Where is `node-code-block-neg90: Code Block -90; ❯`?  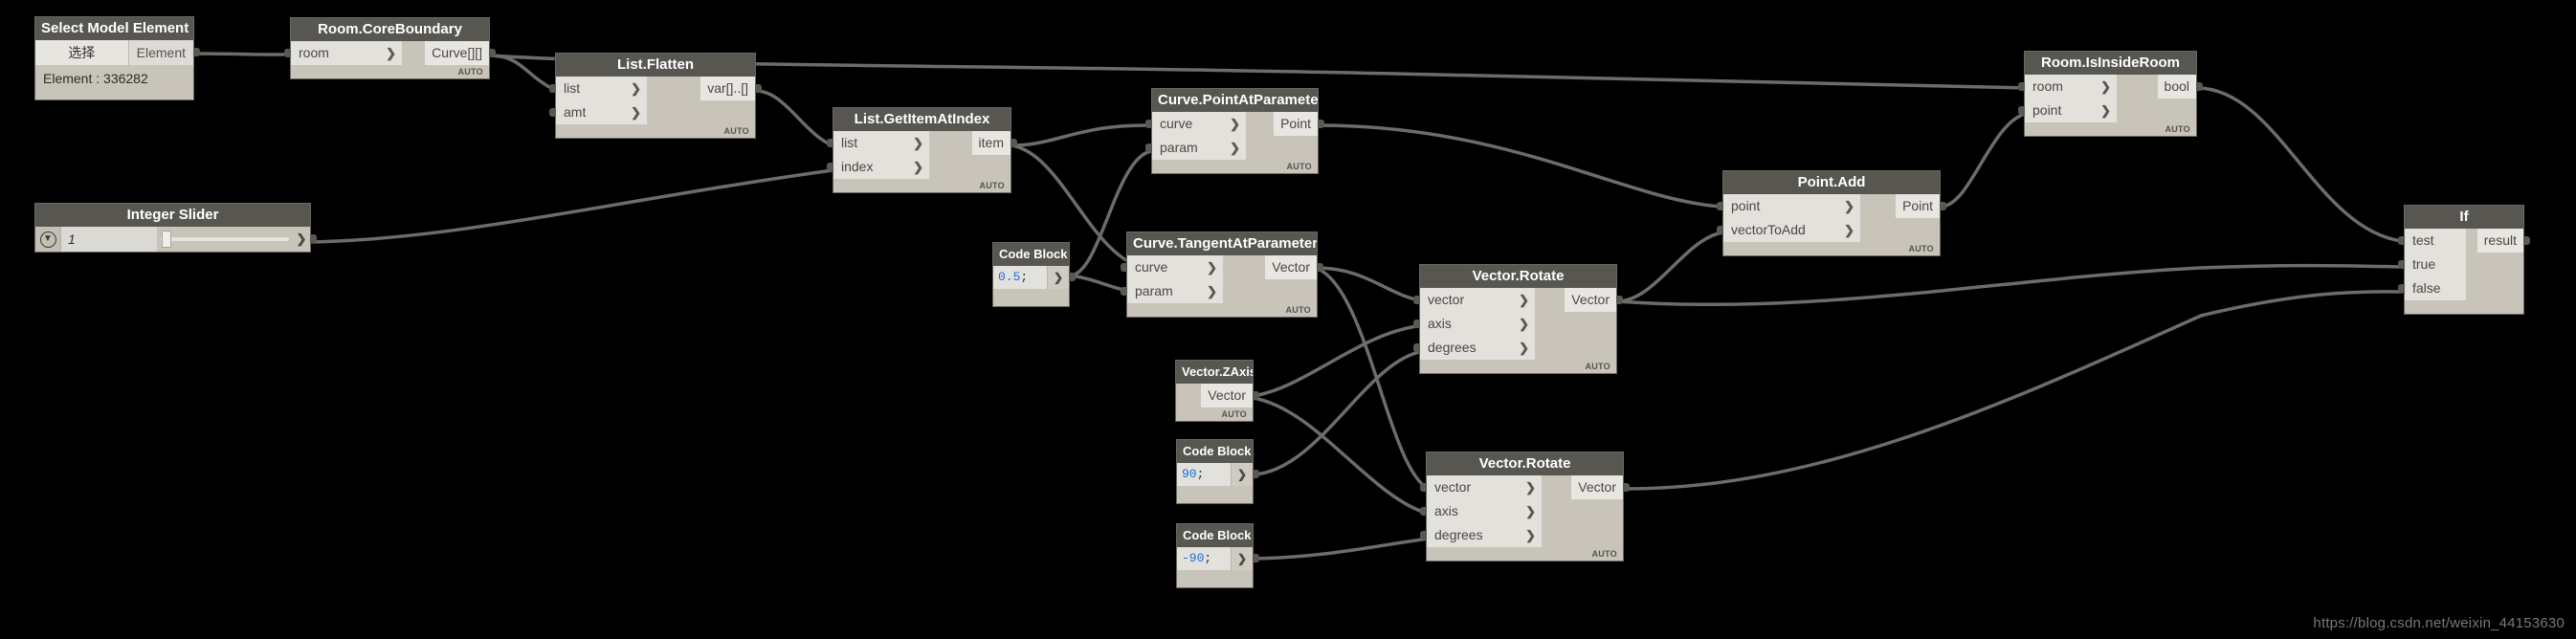
node-code-block-neg90: Code Block -90; ❯ is located at coordinates (1217, 555).